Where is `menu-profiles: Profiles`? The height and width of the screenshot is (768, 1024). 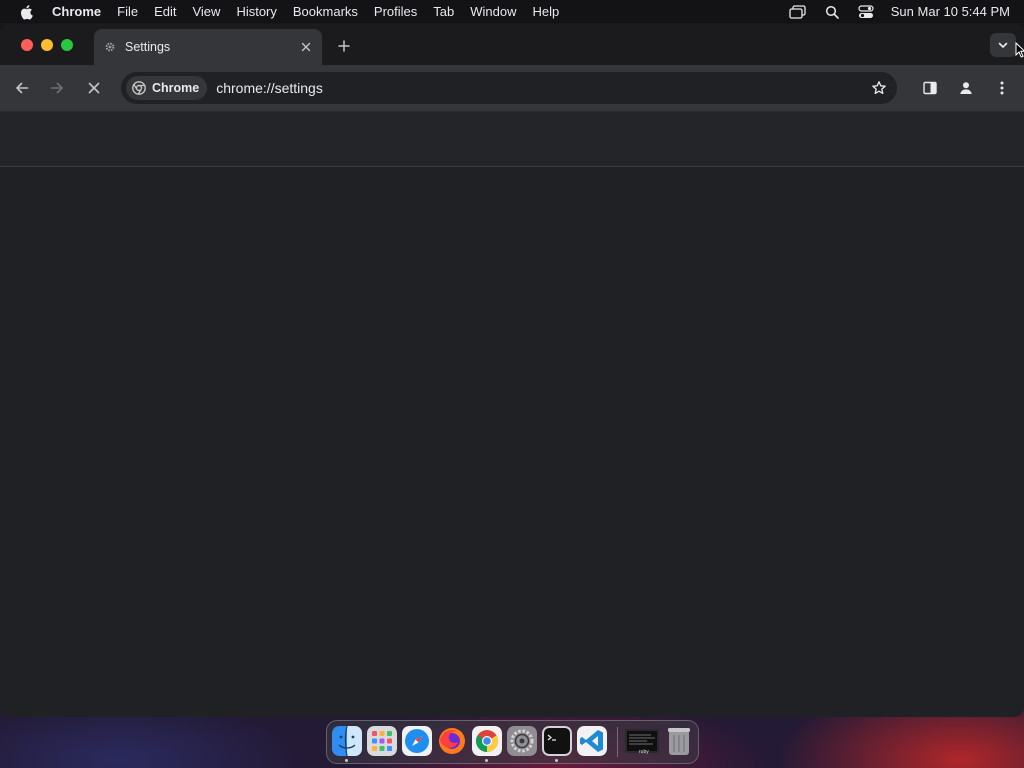
menu-profiles: Profiles is located at coordinates (395, 11).